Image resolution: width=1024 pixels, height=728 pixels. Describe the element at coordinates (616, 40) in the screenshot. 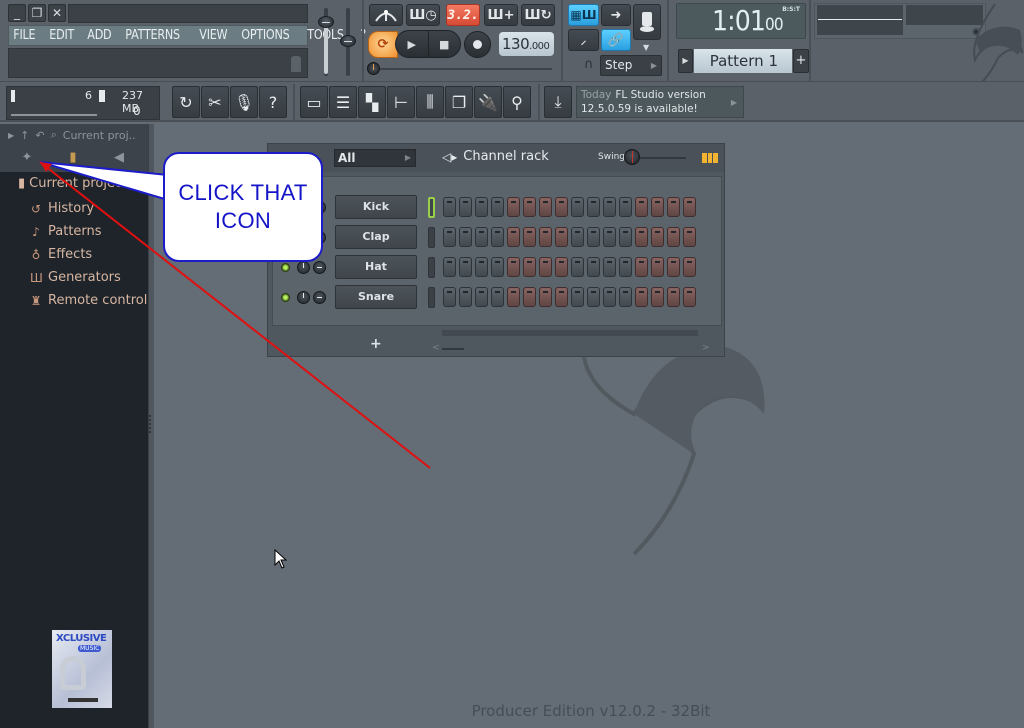

I see `multilink-button: 🔗` at that location.